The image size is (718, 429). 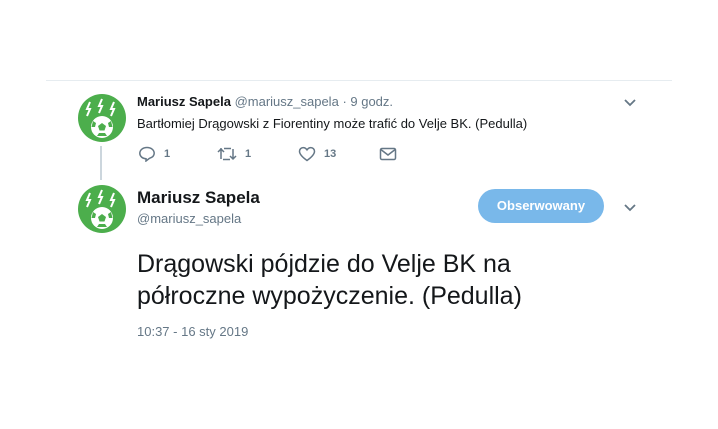 I want to click on envelope-icon, so click(x=388, y=154).